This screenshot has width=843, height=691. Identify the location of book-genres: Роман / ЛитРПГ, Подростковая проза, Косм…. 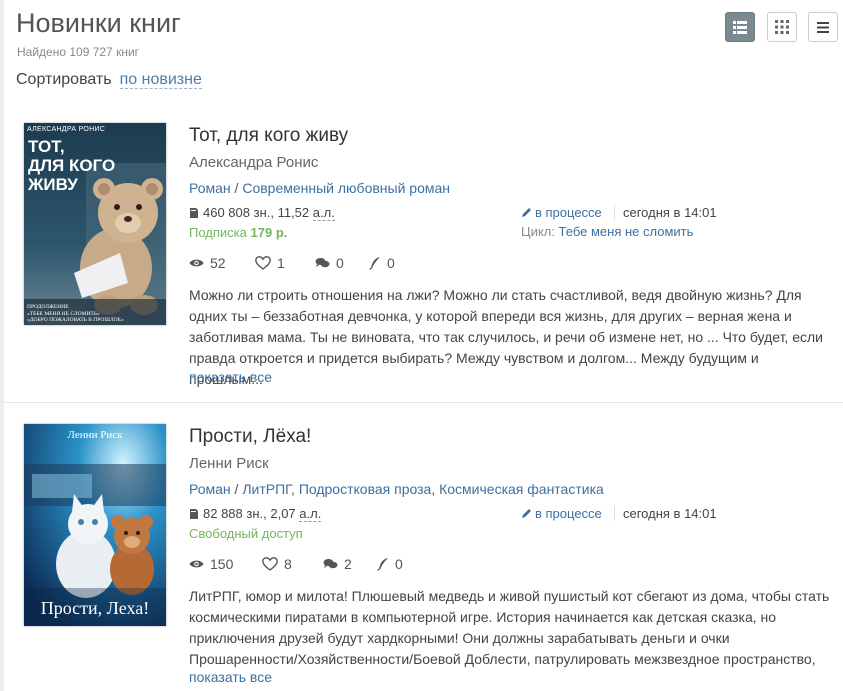
(396, 489).